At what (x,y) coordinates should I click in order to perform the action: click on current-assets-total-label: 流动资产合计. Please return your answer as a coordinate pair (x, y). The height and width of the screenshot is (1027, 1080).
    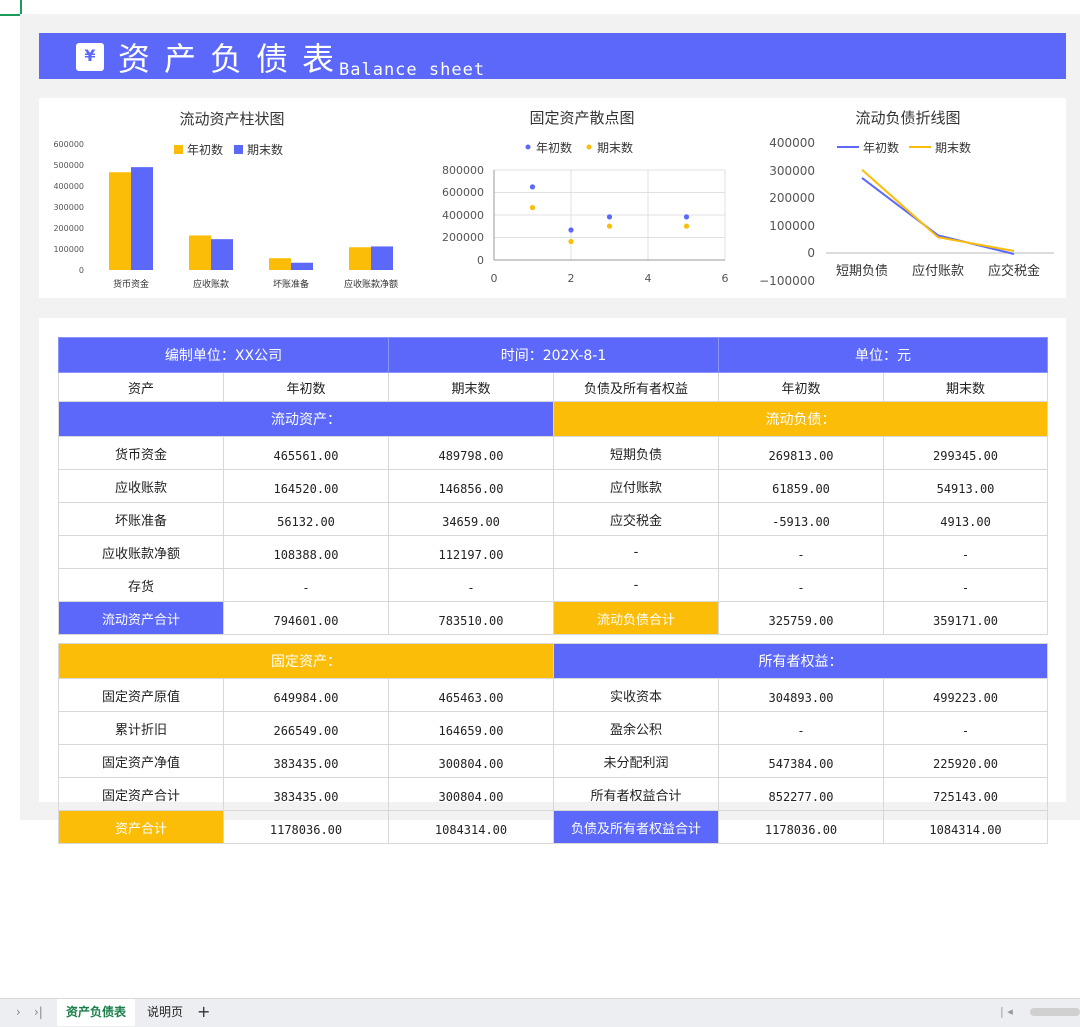
    Looking at the image, I should click on (141, 618).